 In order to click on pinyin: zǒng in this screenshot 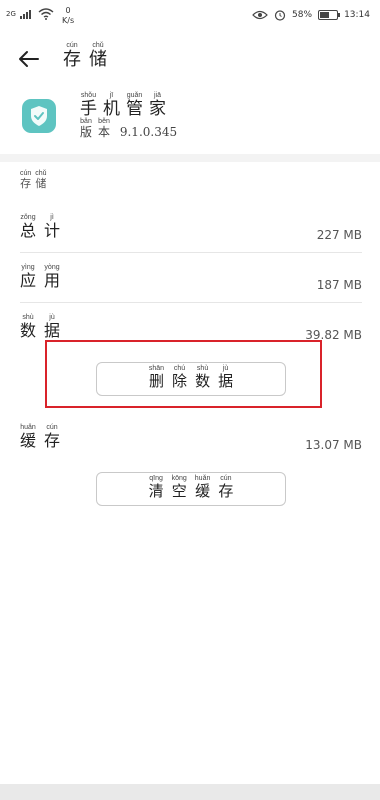, I will do `click(28, 217)`.